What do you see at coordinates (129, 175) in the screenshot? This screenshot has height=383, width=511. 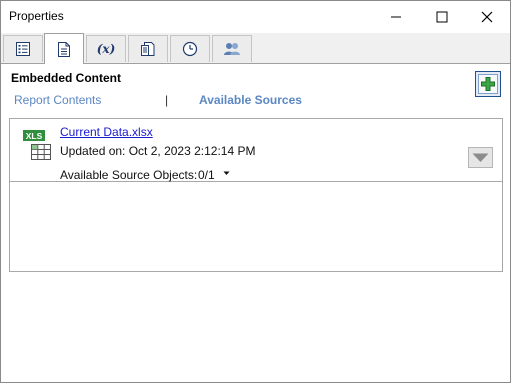 I see `source-objects-label: Available Source Objects:` at bounding box center [129, 175].